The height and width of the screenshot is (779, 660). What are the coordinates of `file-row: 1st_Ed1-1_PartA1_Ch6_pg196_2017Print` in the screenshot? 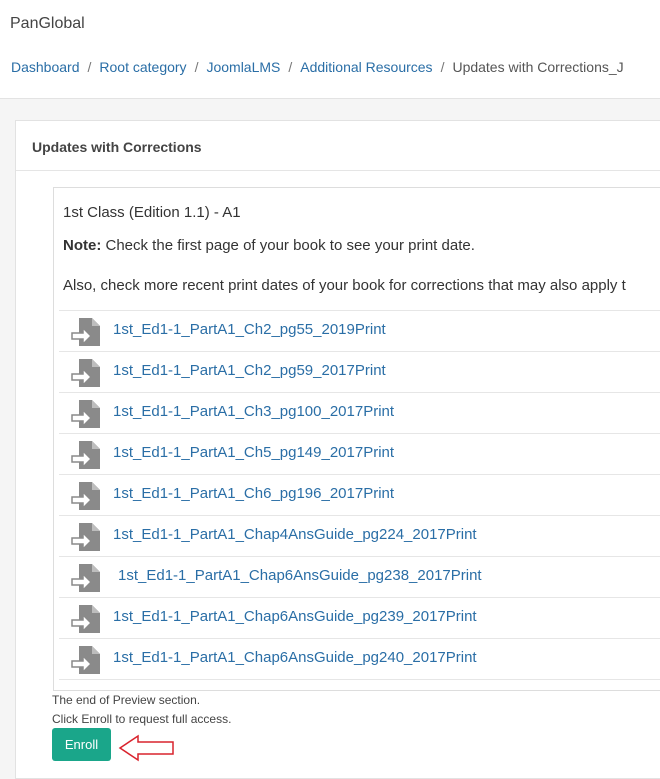 It's located at (359, 495).